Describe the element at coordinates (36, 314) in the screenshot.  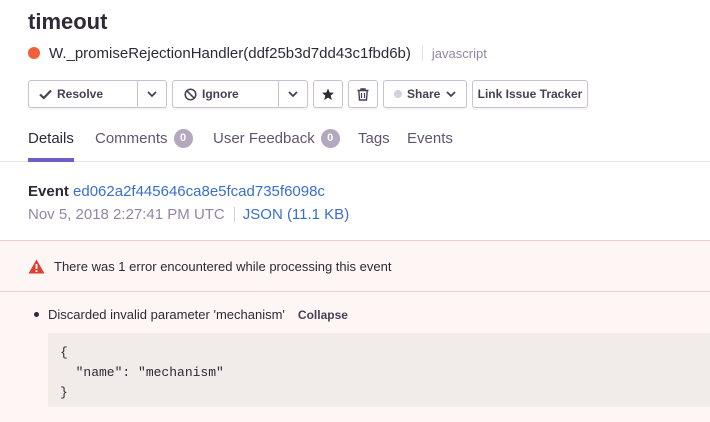
I see `bullet` at that location.